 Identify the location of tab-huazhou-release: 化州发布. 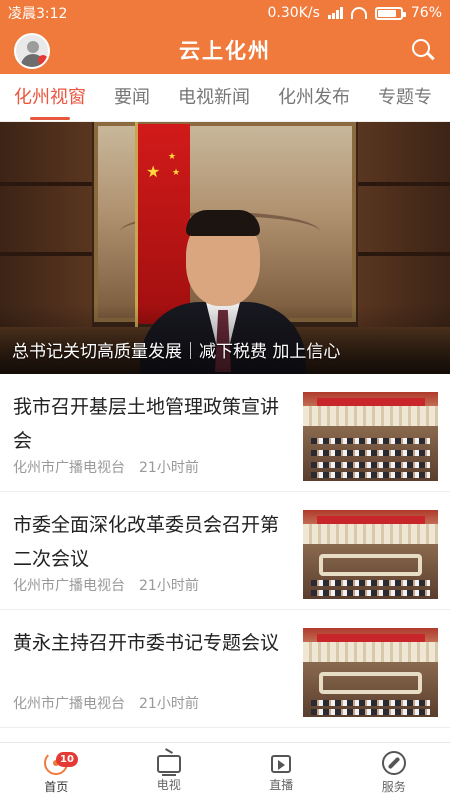
(314, 97).